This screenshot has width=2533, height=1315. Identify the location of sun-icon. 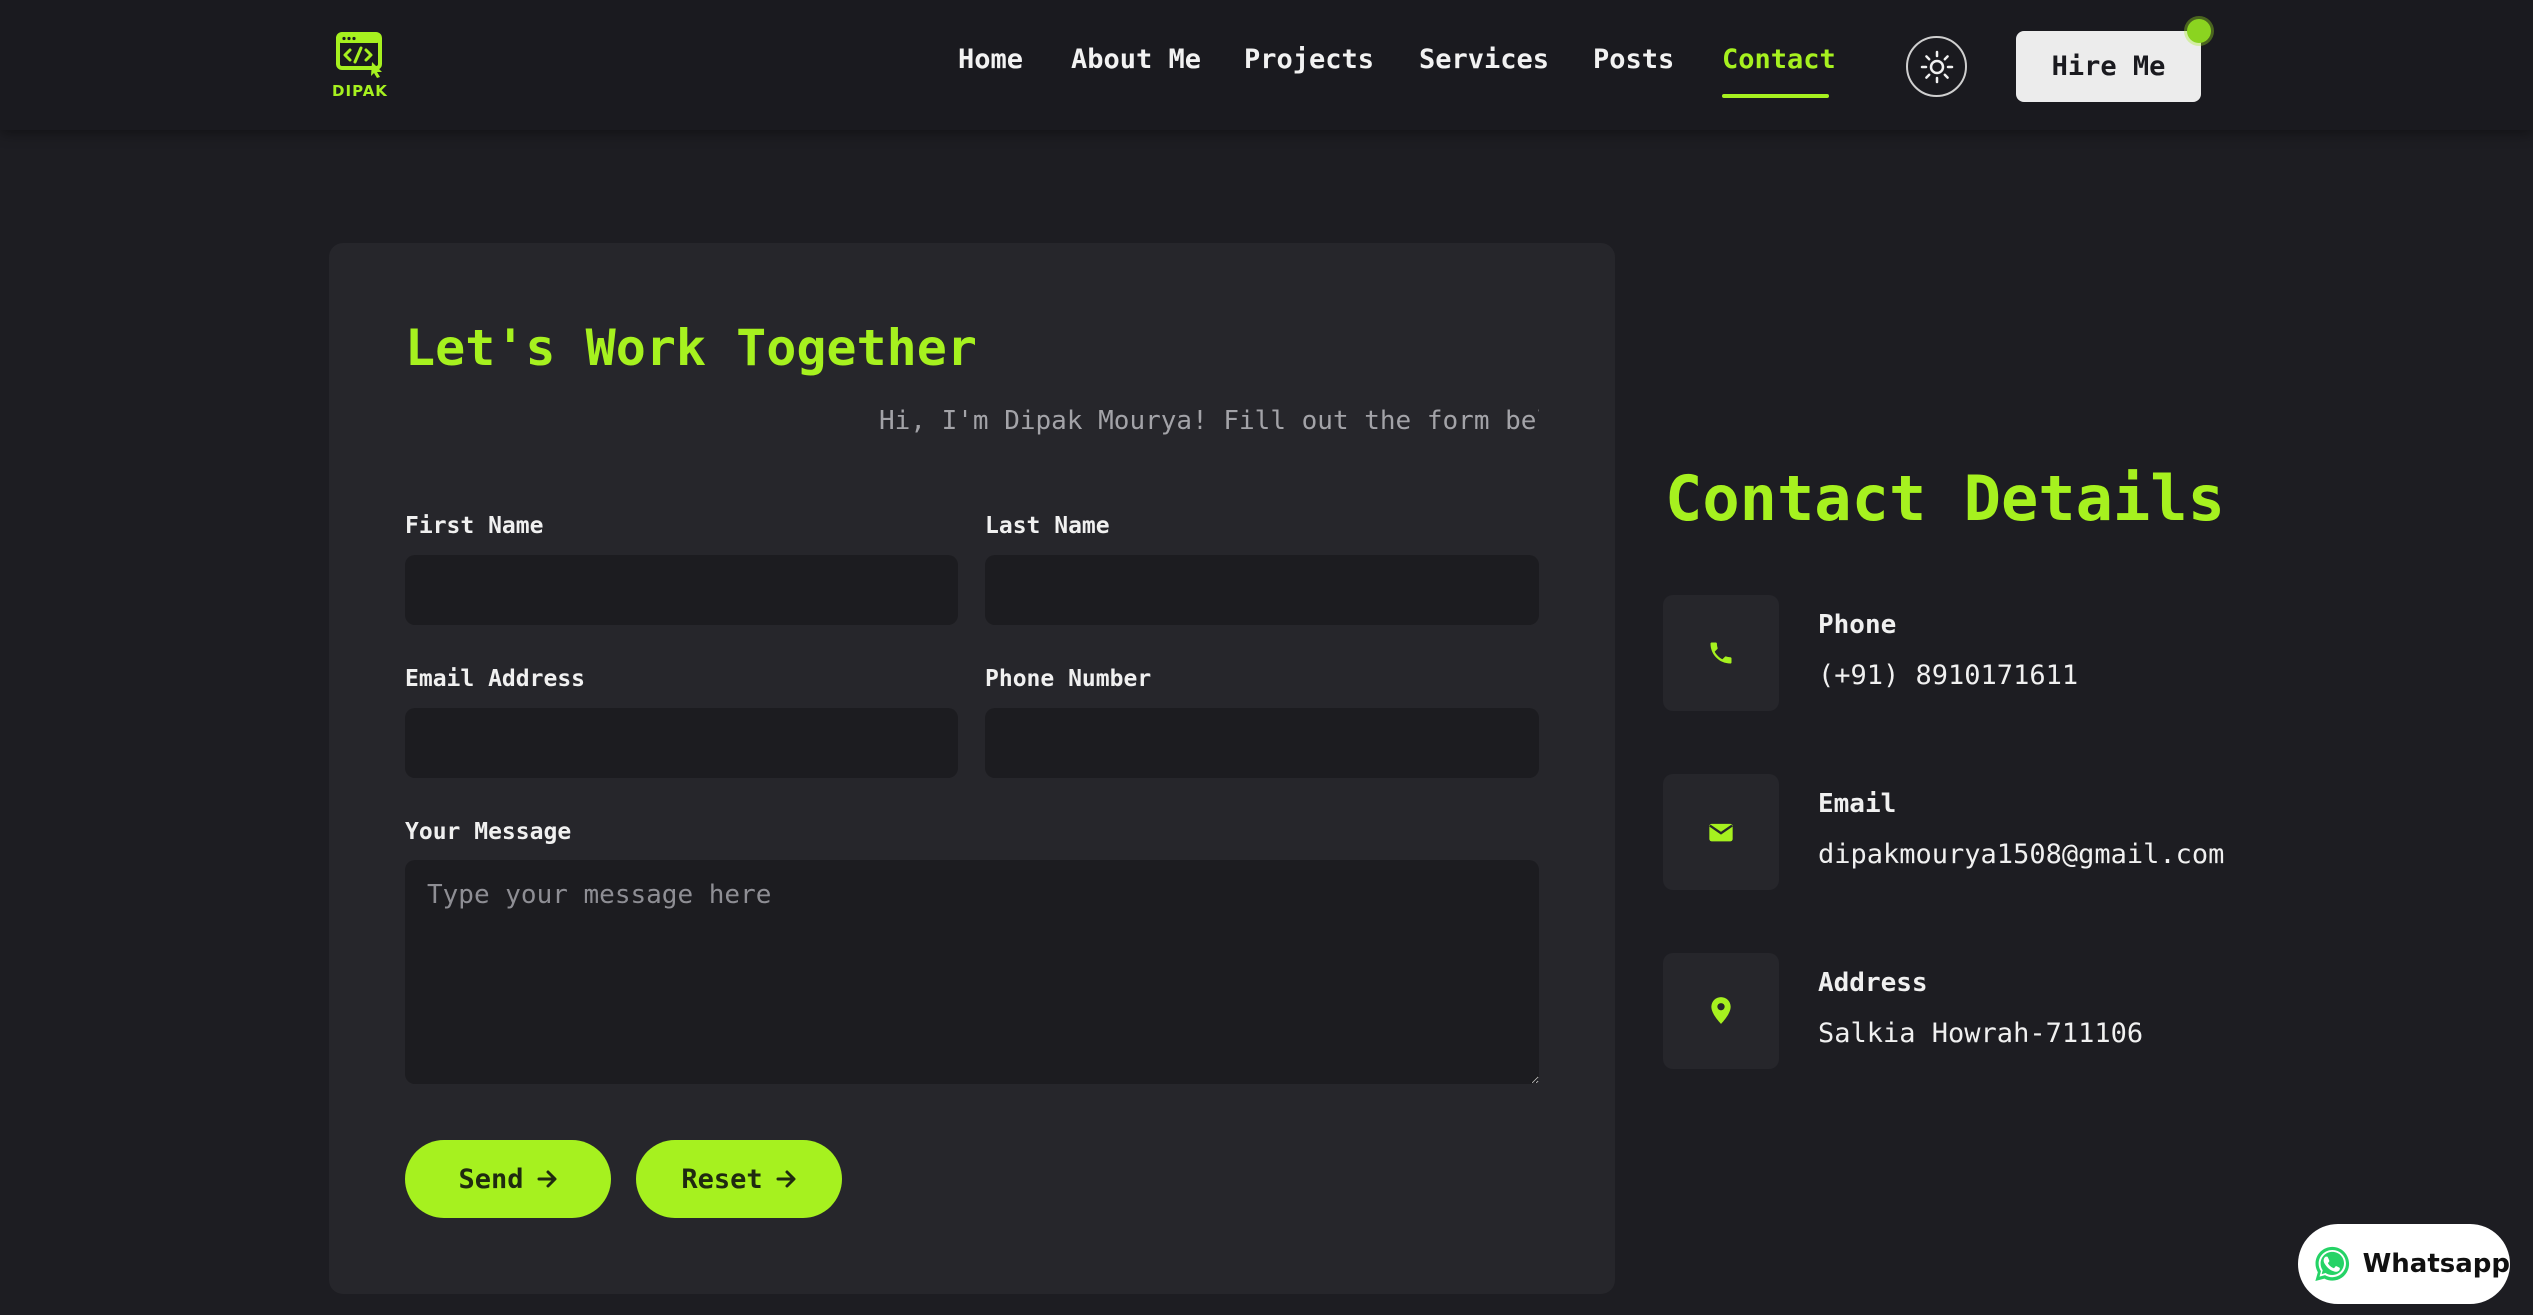
(1936, 66).